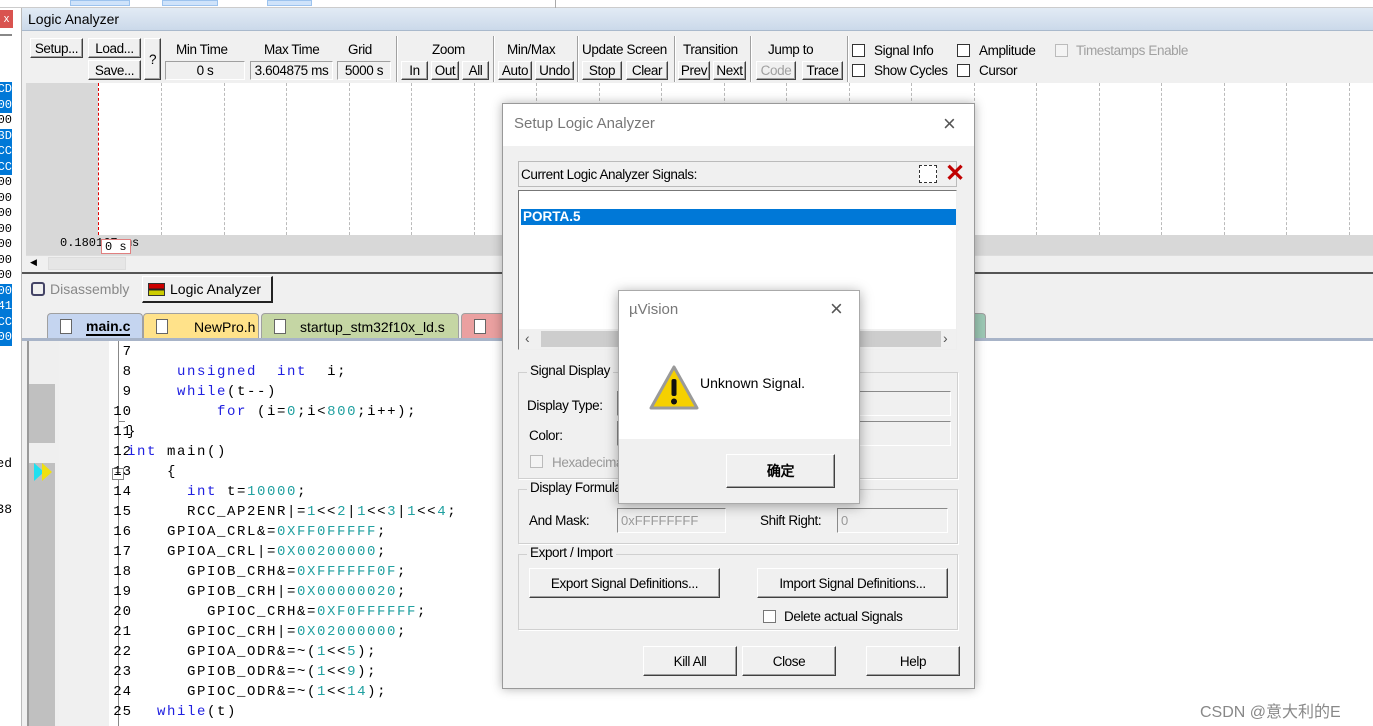  I want to click on line-number: 22, so click(122, 652).